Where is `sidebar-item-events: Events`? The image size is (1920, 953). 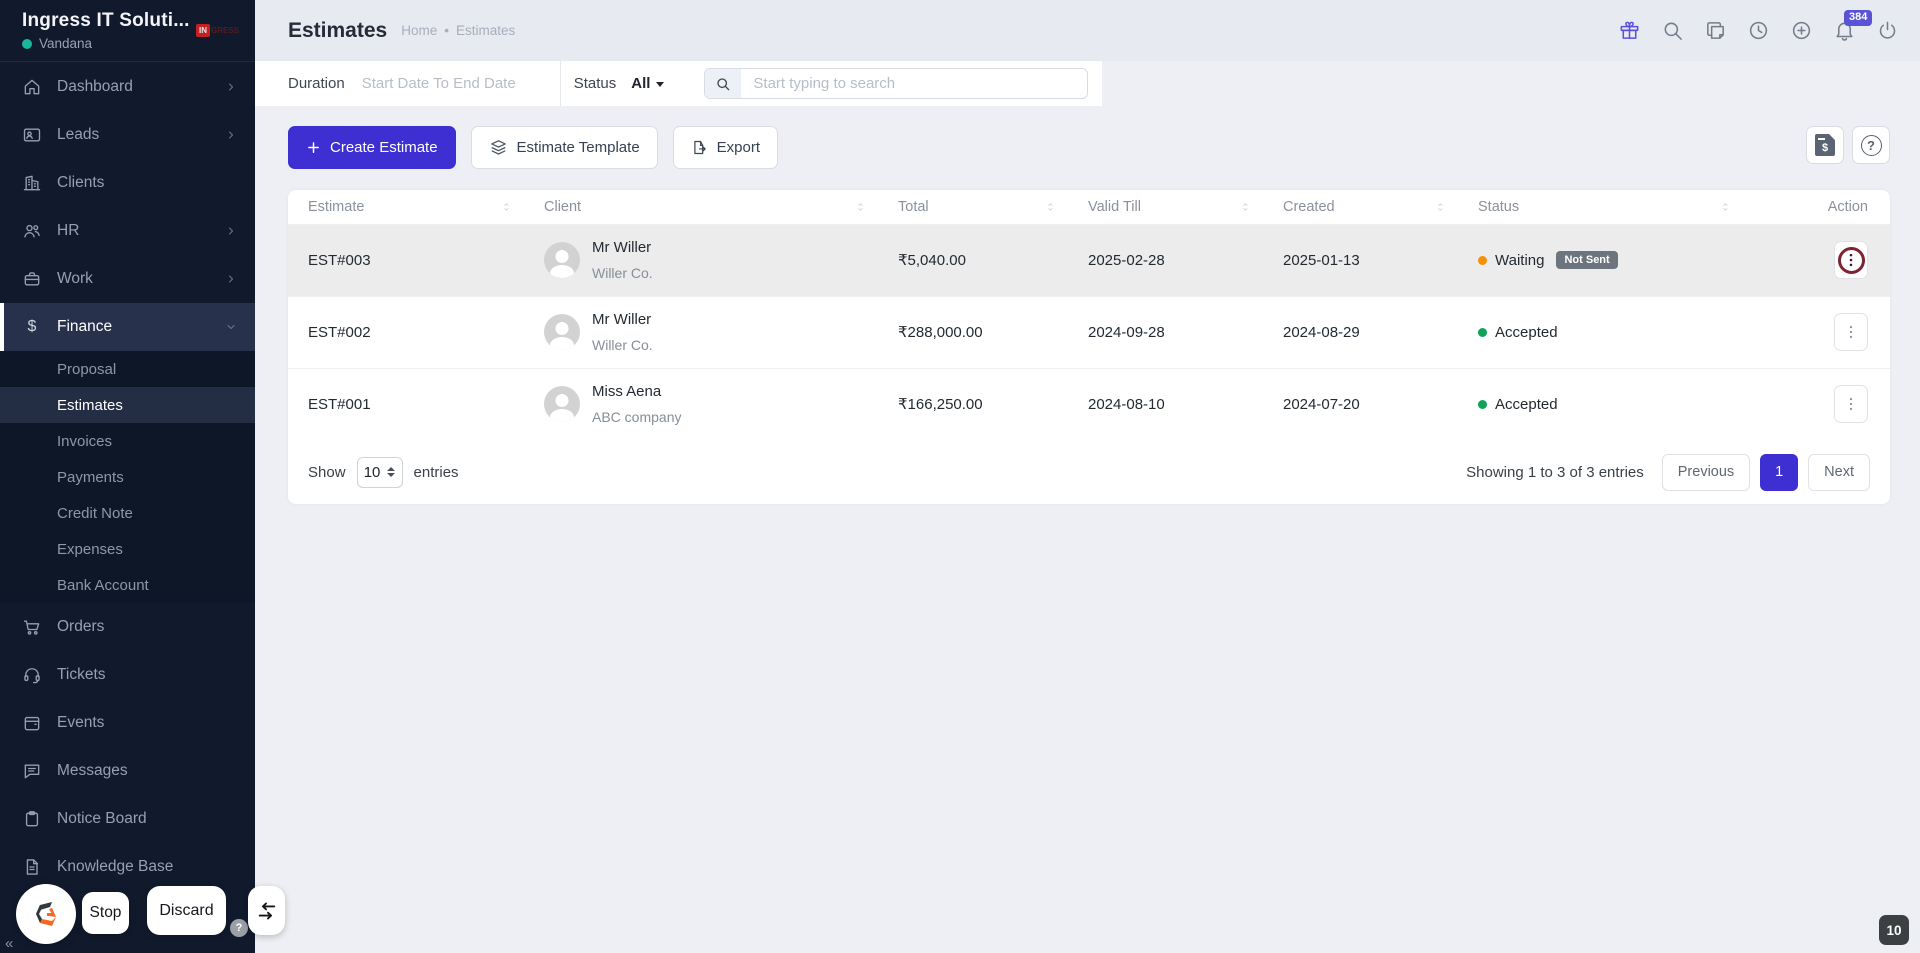 sidebar-item-events: Events is located at coordinates (127, 723).